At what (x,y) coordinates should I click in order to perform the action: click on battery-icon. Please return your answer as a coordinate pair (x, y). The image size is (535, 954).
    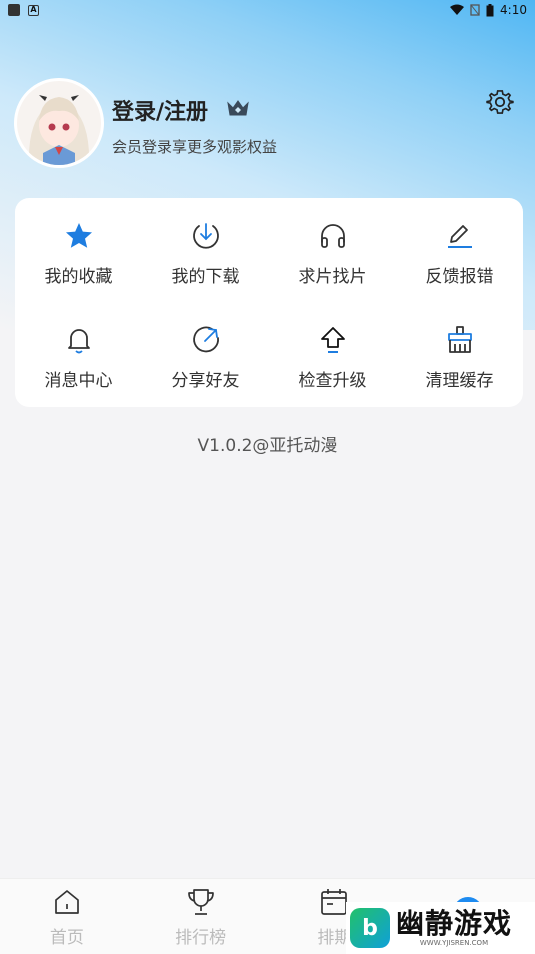
    Looking at the image, I should click on (490, 9).